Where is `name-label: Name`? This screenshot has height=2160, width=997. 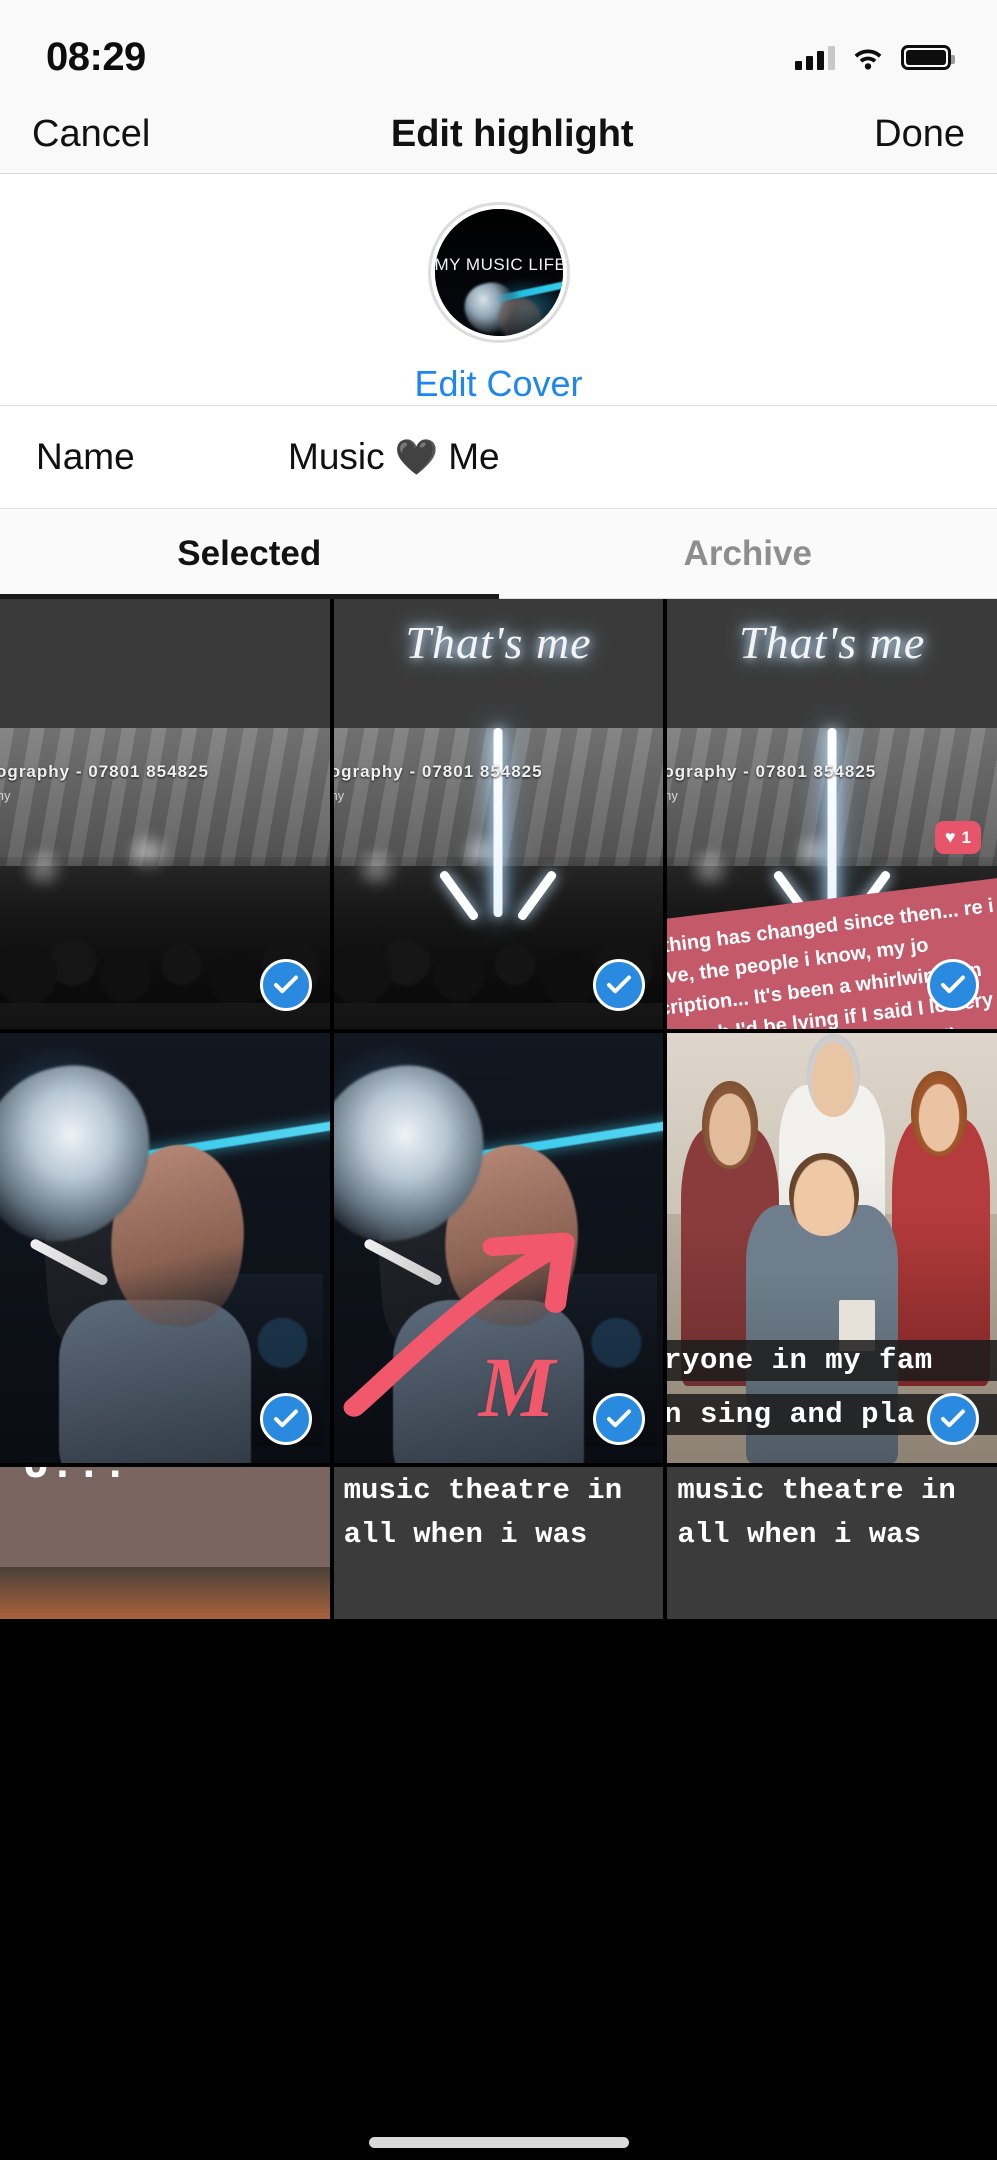 name-label: Name is located at coordinates (85, 456).